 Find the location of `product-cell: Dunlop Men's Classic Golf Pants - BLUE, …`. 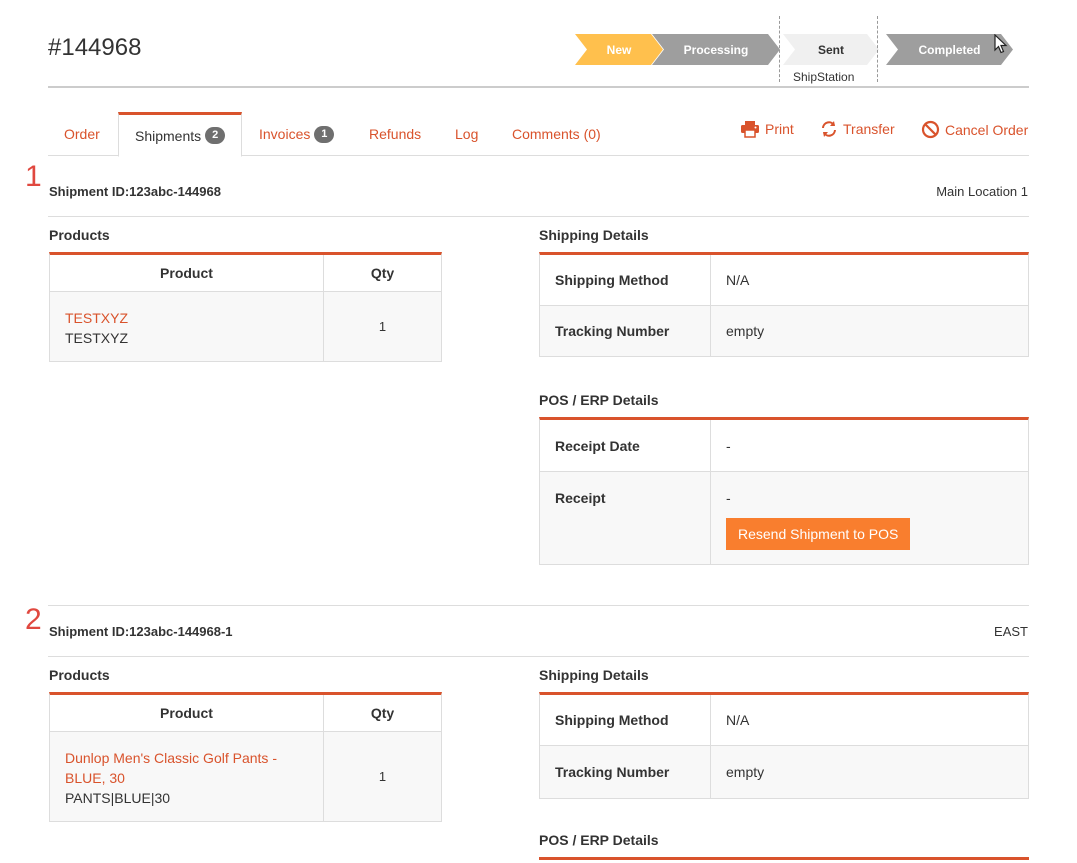

product-cell: Dunlop Men's Classic Golf Pants - BLUE, … is located at coordinates (187, 776).